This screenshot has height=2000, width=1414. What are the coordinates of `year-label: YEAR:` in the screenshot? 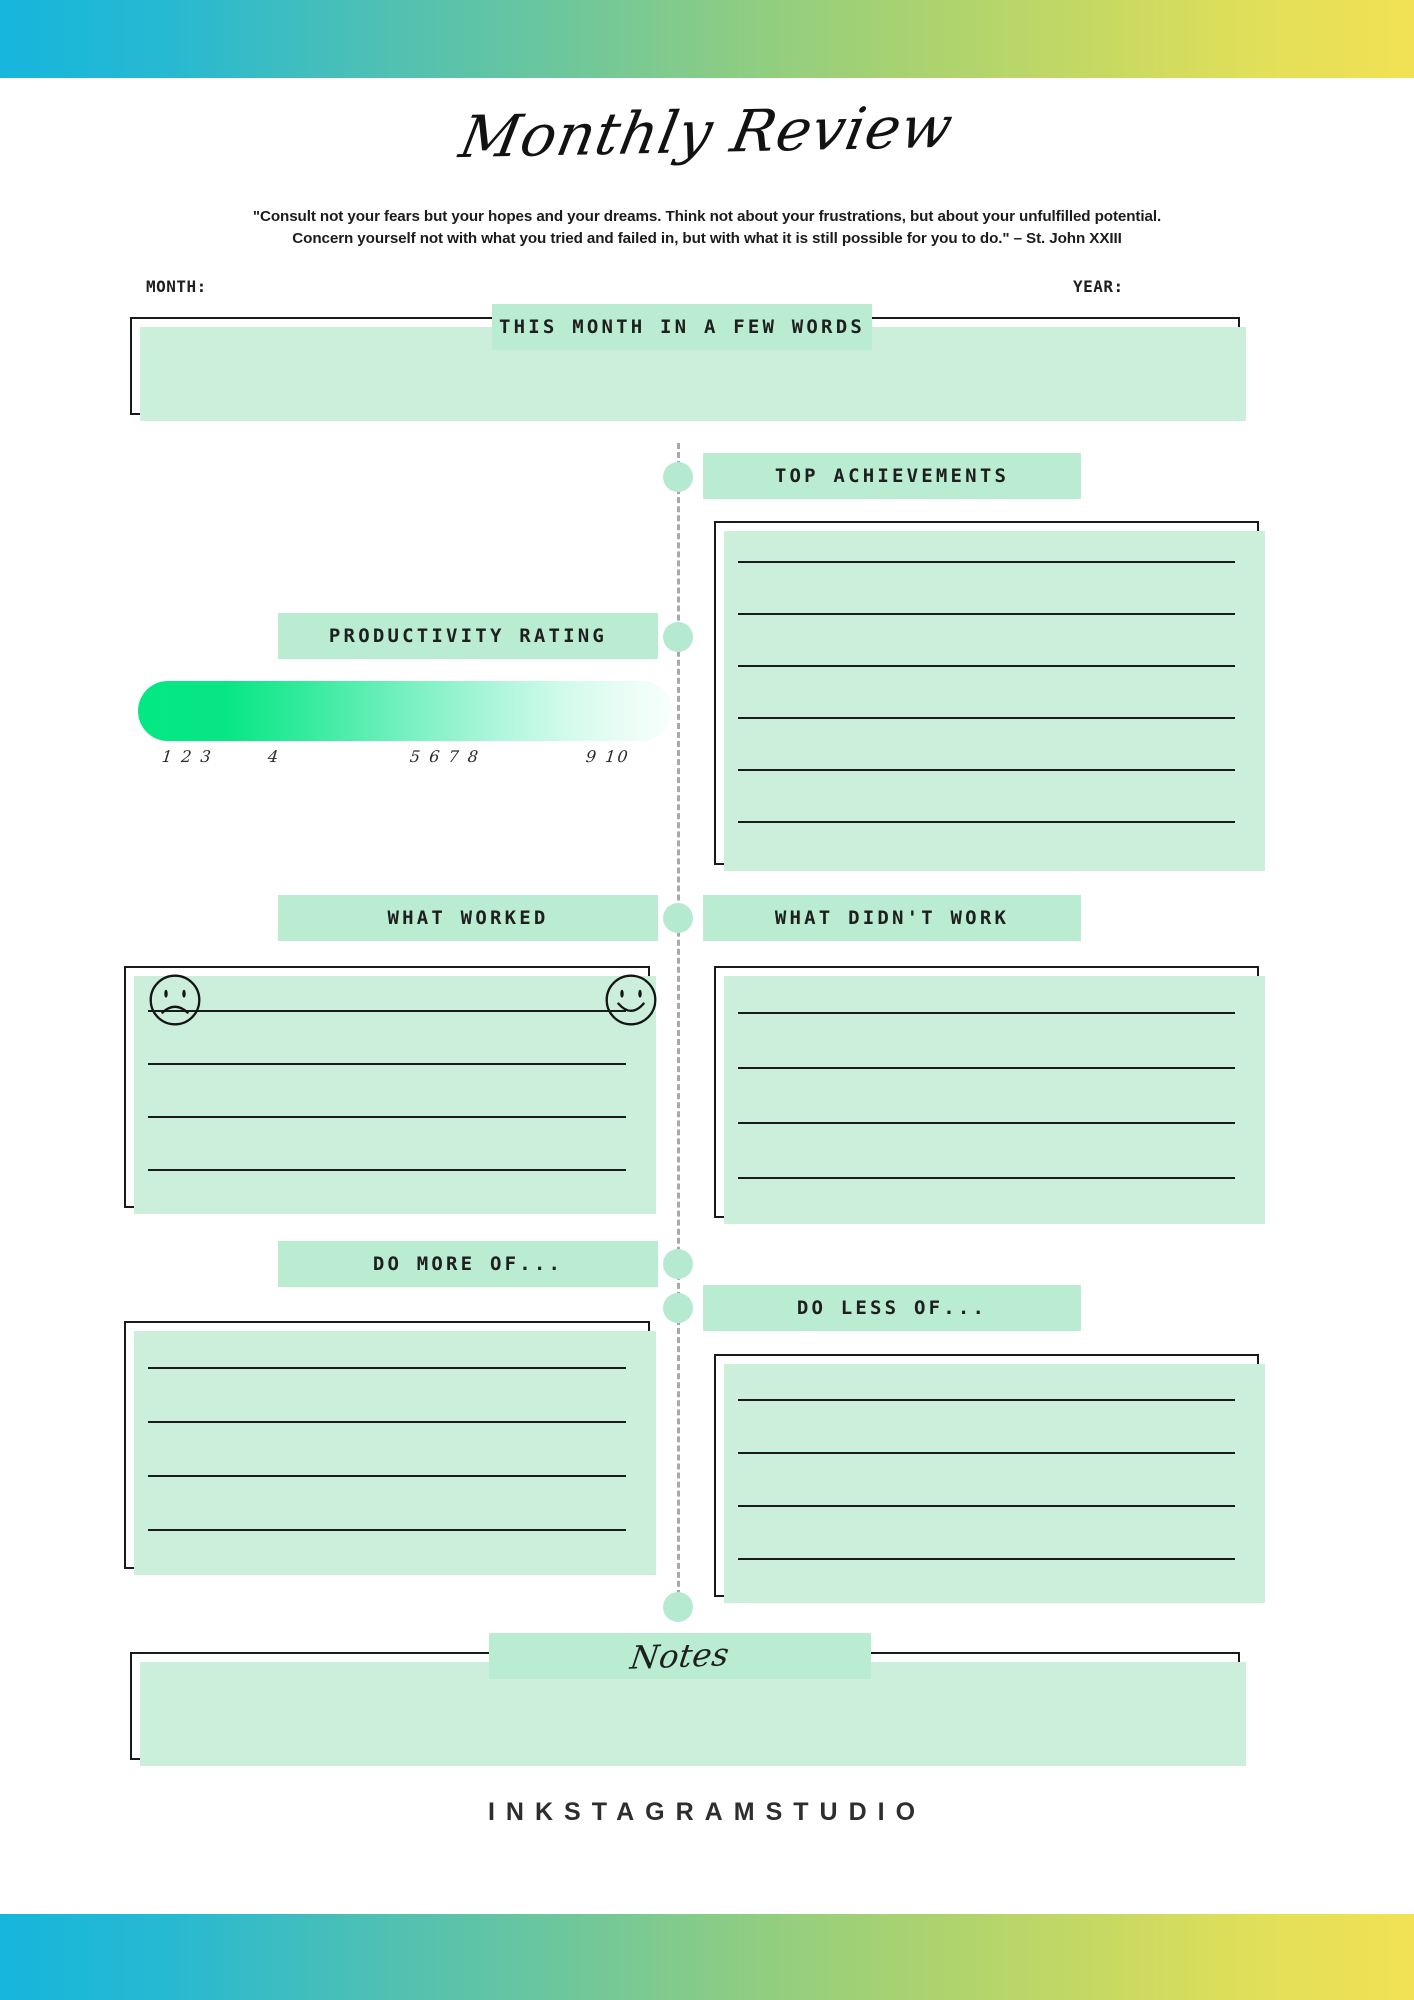 It's located at (1098, 286).